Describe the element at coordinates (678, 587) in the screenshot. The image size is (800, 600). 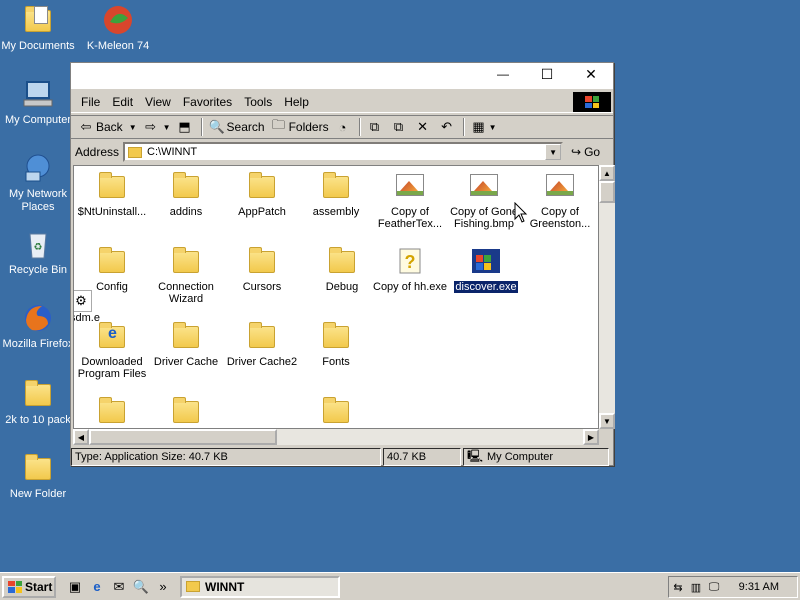
I see `network-tray-icon: ⇆` at that location.